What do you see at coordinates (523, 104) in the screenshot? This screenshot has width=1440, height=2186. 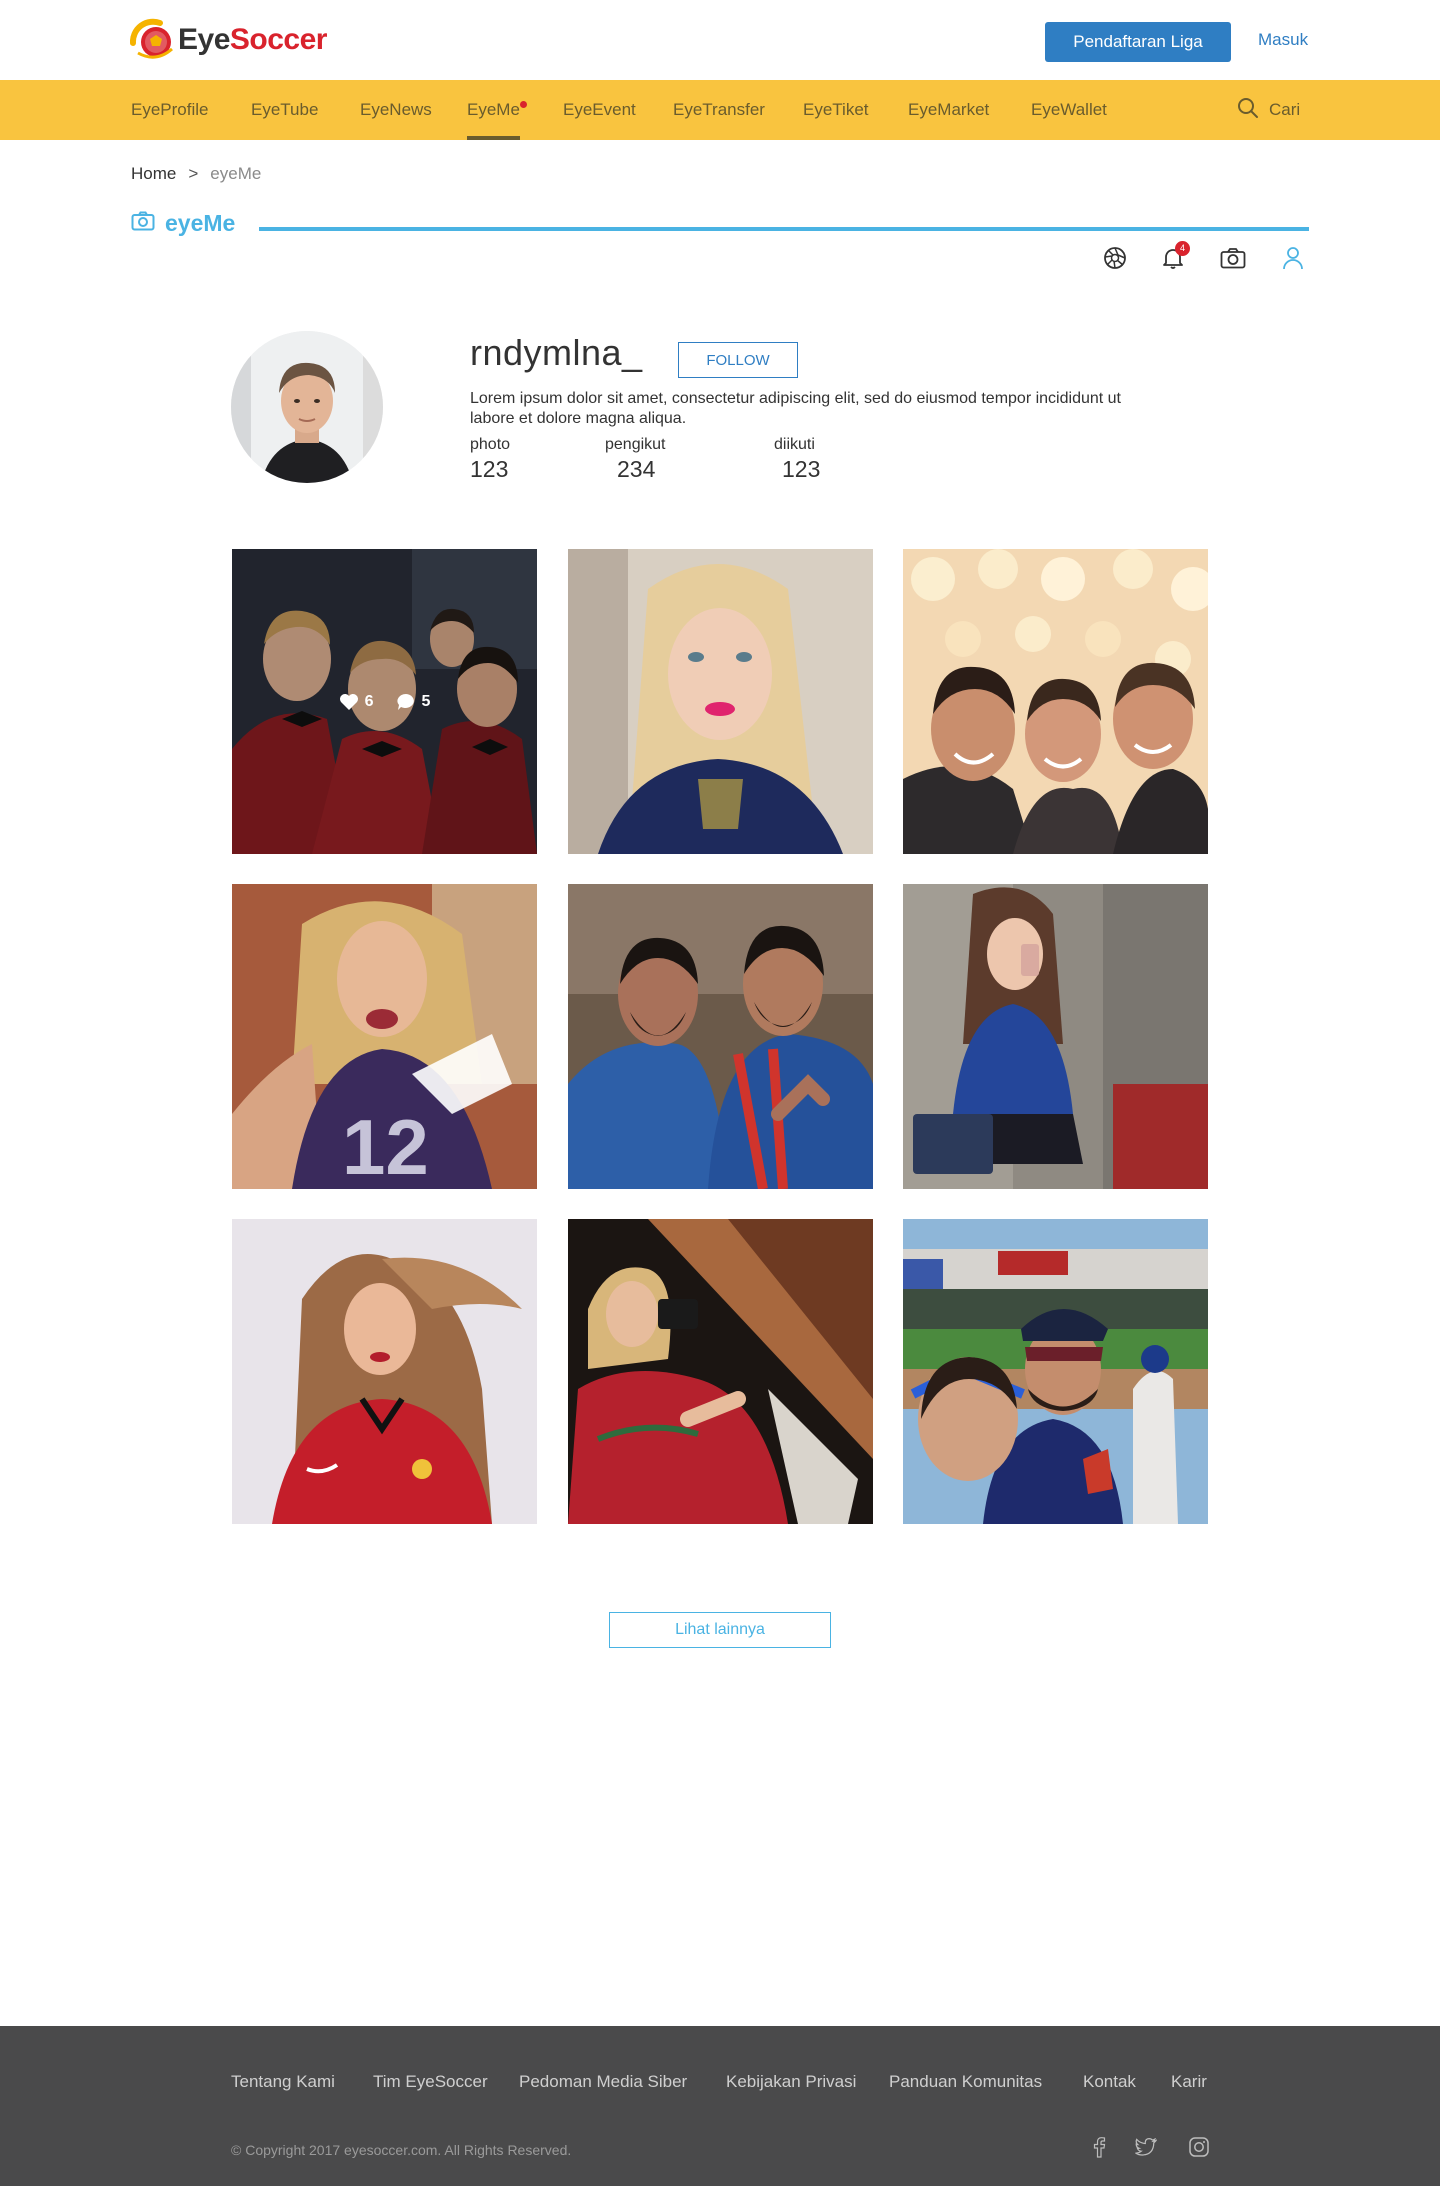 I see `new-indicator-dot` at bounding box center [523, 104].